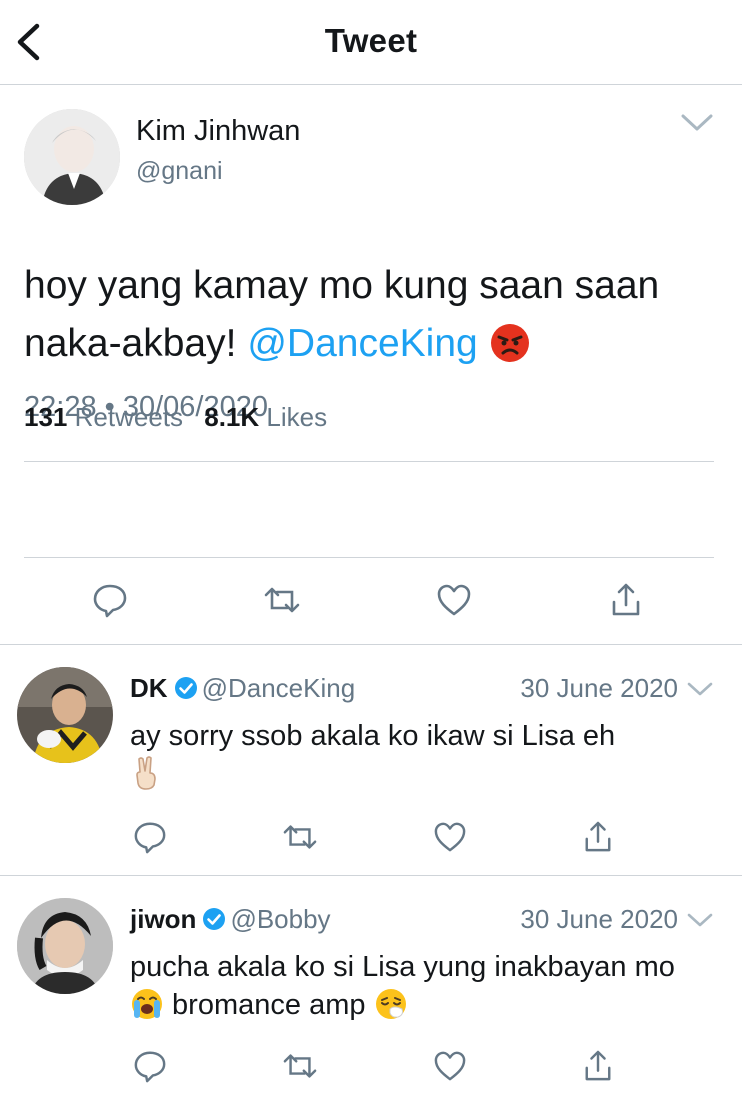 This screenshot has width=742, height=1107. What do you see at coordinates (280, 919) in the screenshot?
I see `reply-author-handle: @Bobby` at bounding box center [280, 919].